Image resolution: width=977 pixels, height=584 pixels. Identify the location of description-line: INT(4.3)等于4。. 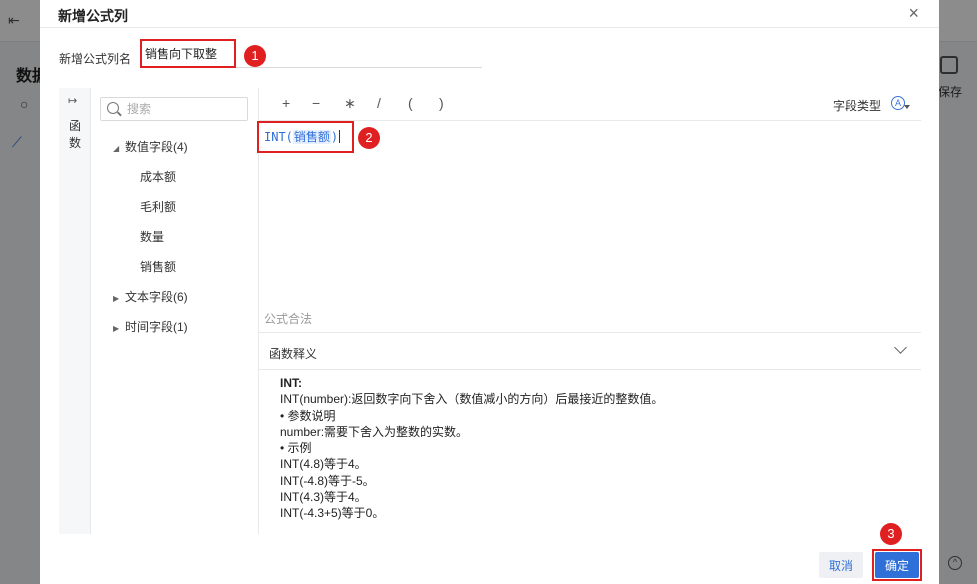
(323, 497).